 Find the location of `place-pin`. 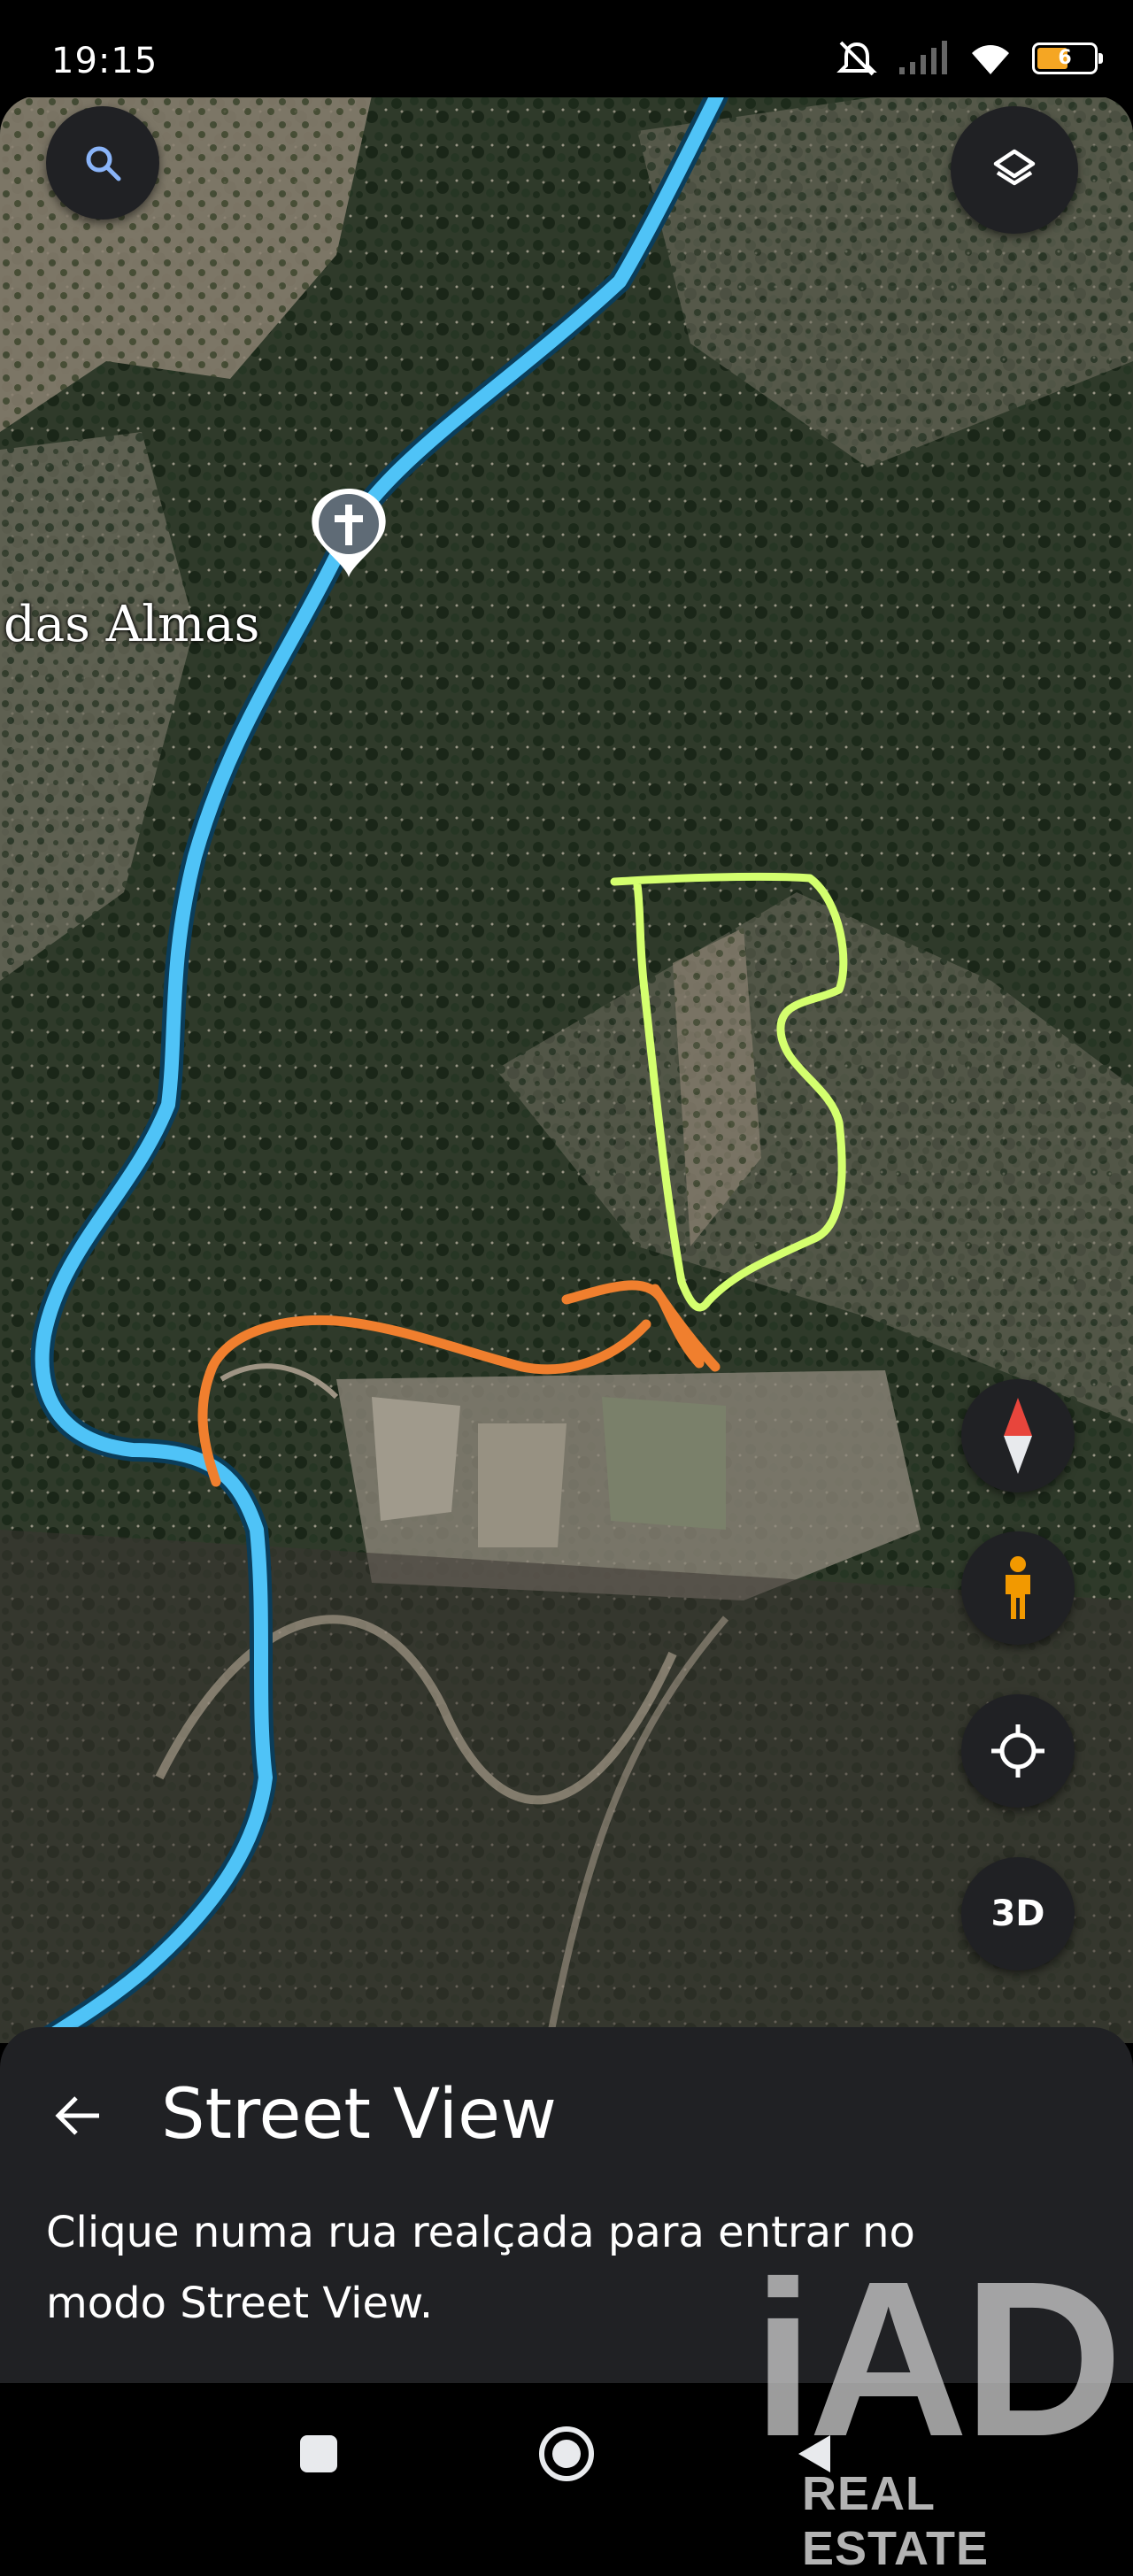

place-pin is located at coordinates (349, 533).